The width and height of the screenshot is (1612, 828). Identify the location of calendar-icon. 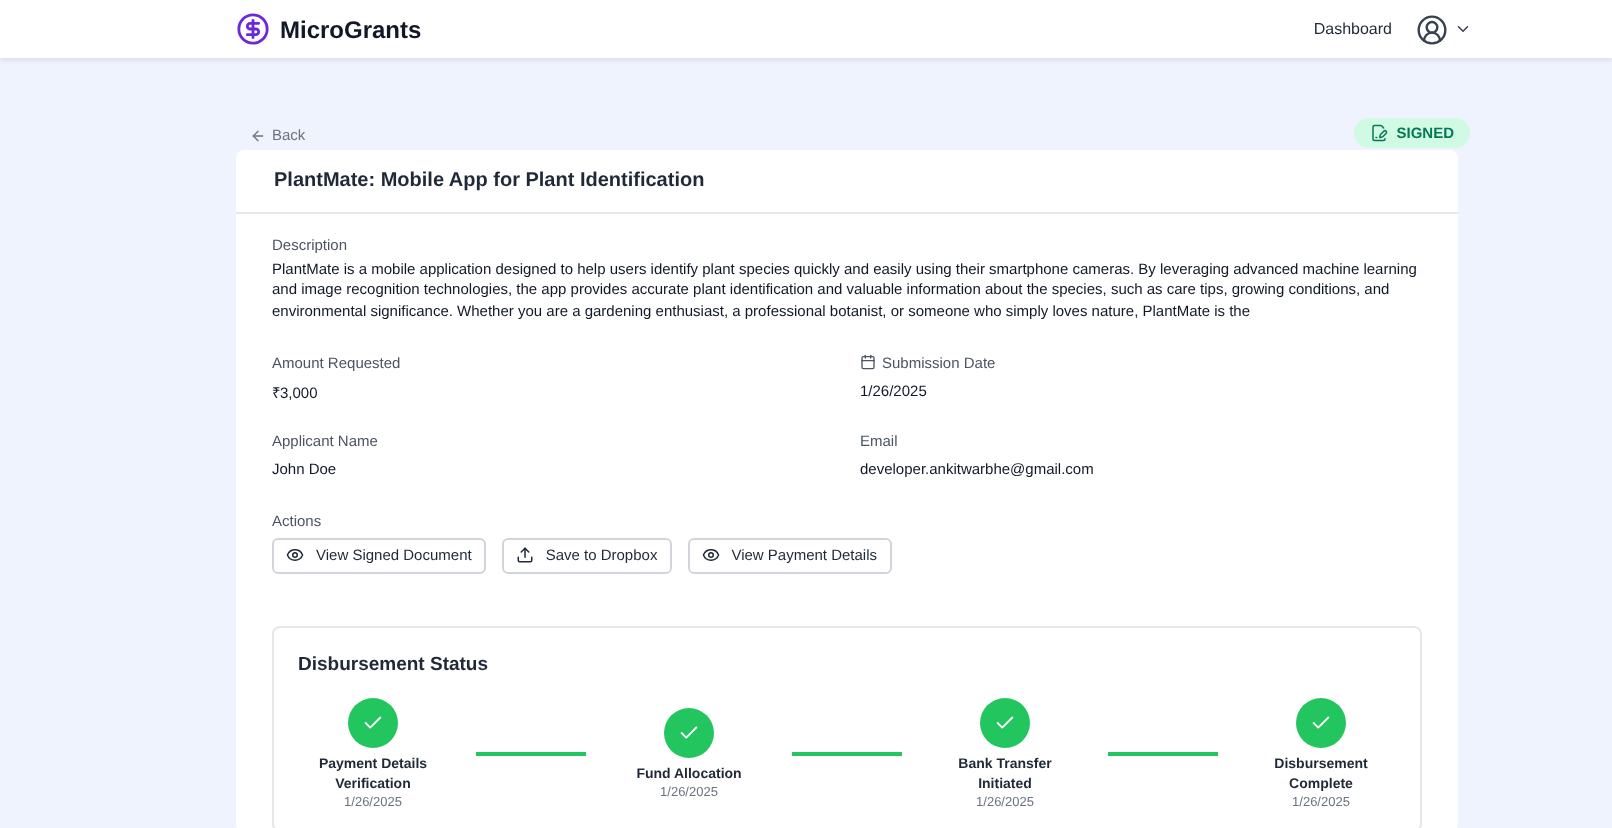
(868, 362).